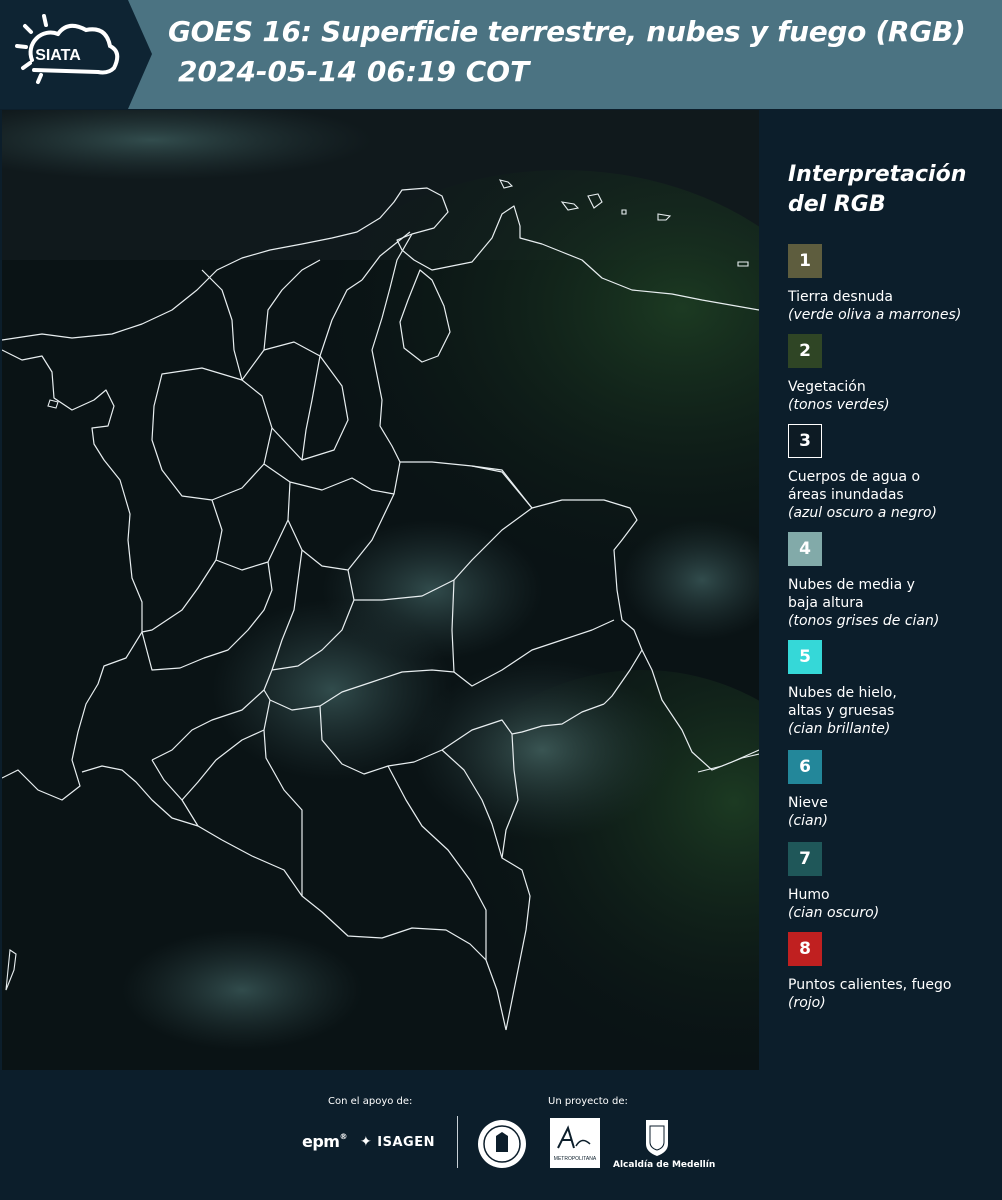 The width and height of the screenshot is (1002, 1200). Describe the element at coordinates (834, 913) in the screenshot. I see `legend-sub: (cian oscuro)` at that location.